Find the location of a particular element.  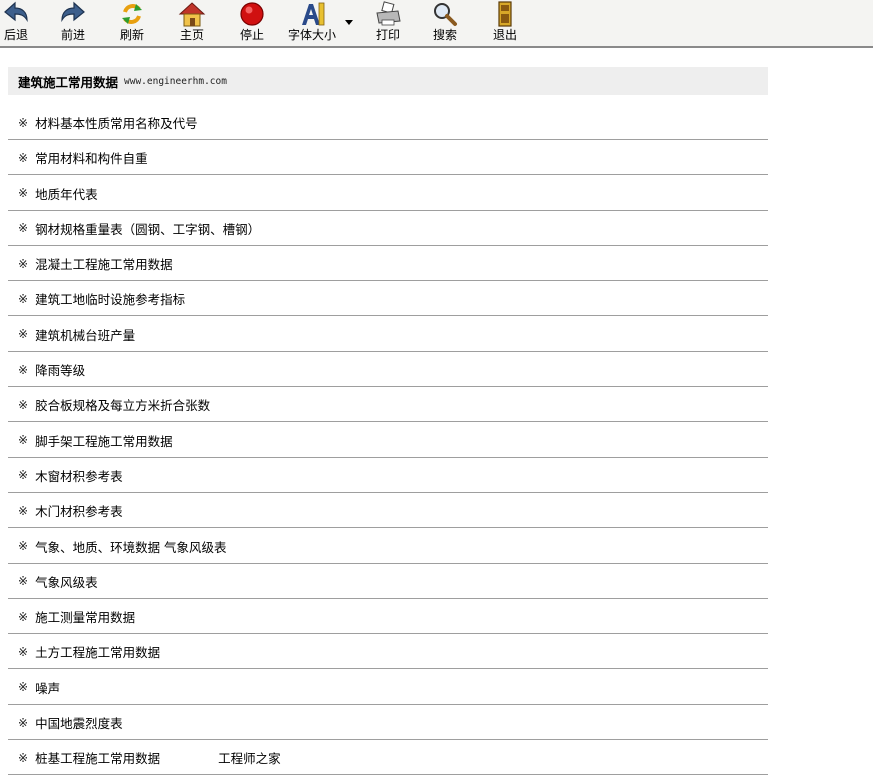

list-item-label: 建筑工地临时设施参考指标 is located at coordinates (110, 300).